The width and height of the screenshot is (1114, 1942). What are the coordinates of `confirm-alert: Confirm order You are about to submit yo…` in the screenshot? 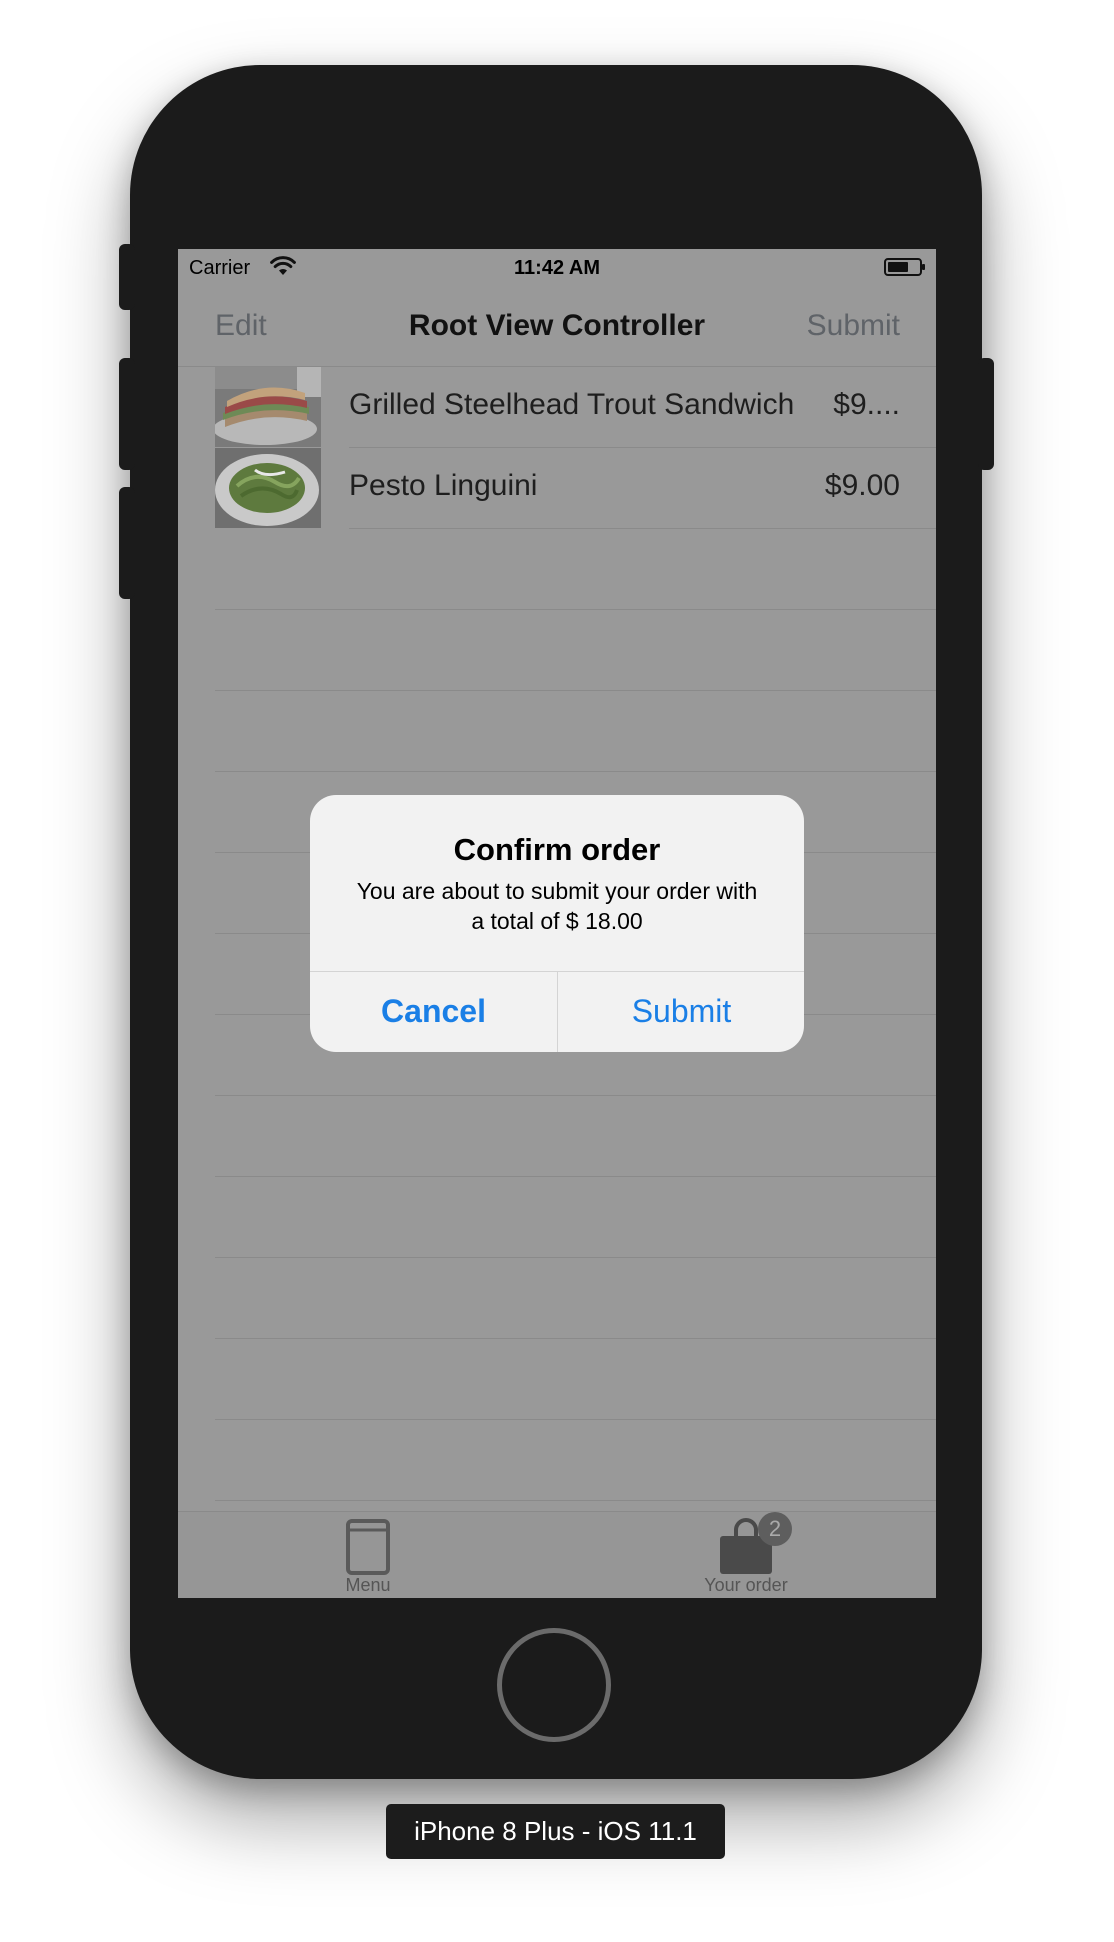 It's located at (557, 923).